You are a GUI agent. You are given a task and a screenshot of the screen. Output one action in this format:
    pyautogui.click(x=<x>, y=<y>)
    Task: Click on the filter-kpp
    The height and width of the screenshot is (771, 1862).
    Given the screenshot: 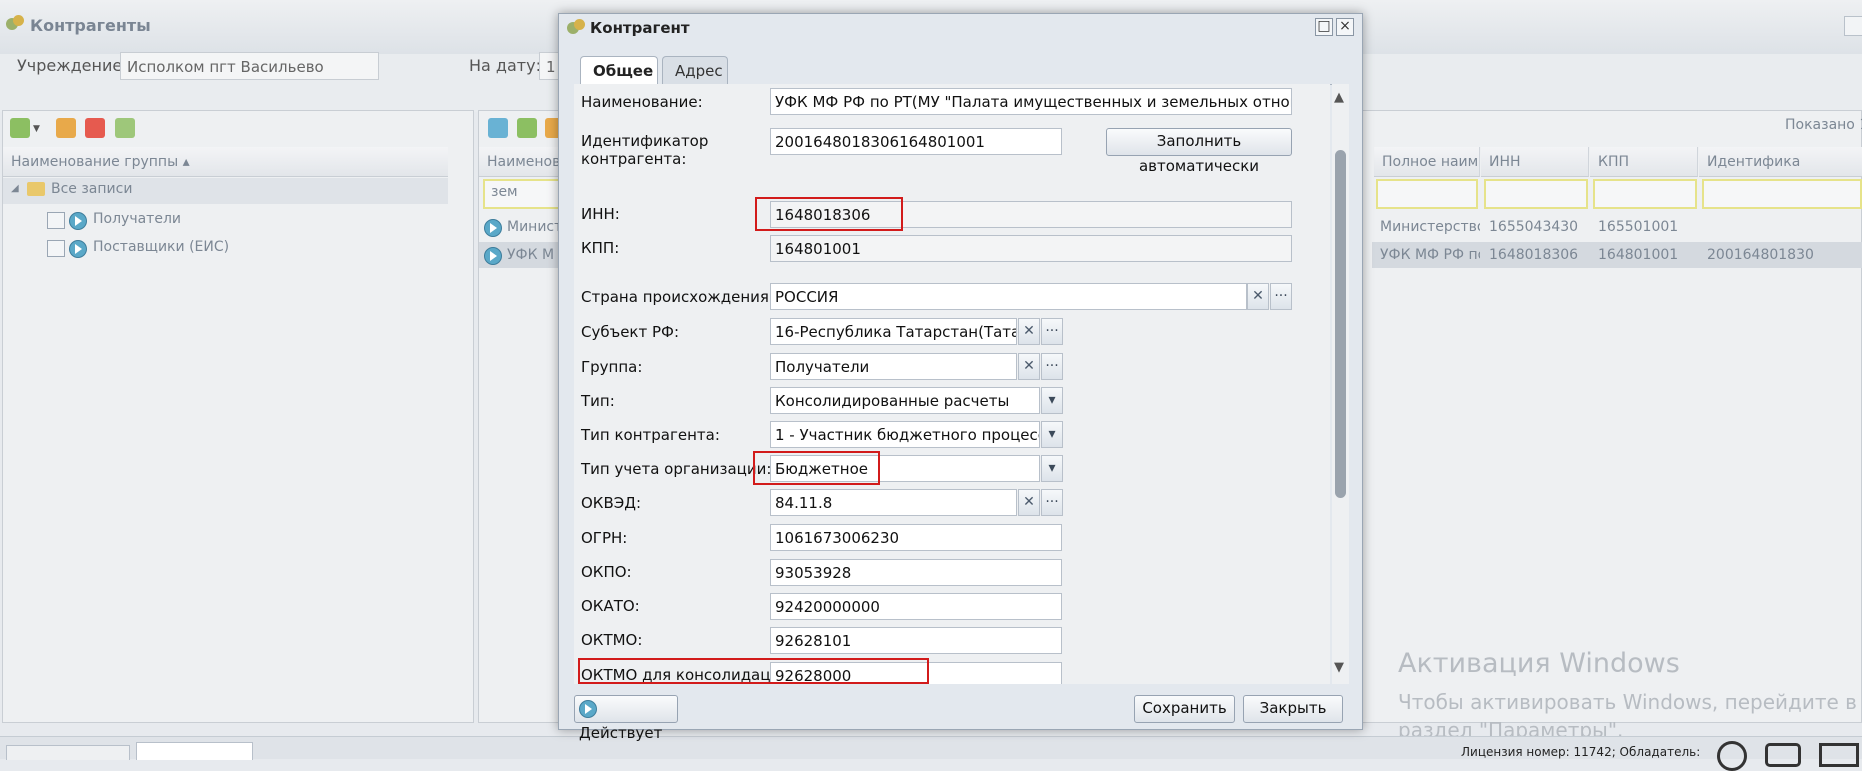 What is the action you would take?
    pyautogui.click(x=1645, y=194)
    